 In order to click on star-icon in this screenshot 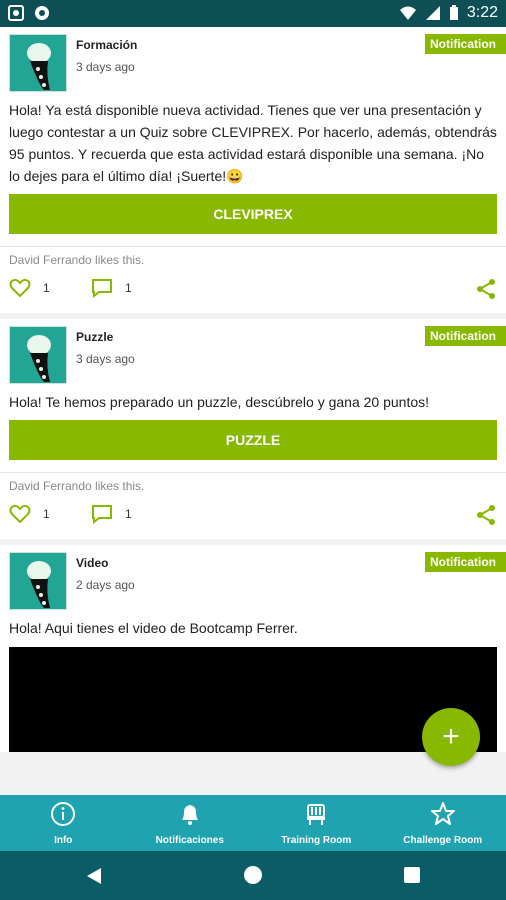, I will do `click(442, 813)`.